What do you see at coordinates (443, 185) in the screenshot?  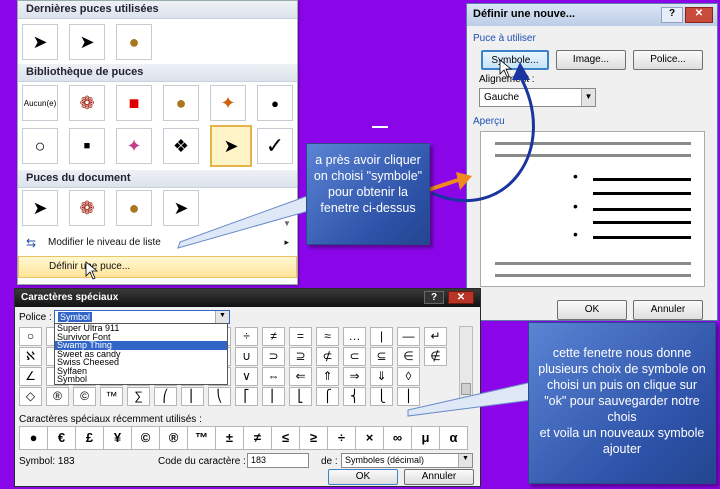 I see `orange-arrow` at bounding box center [443, 185].